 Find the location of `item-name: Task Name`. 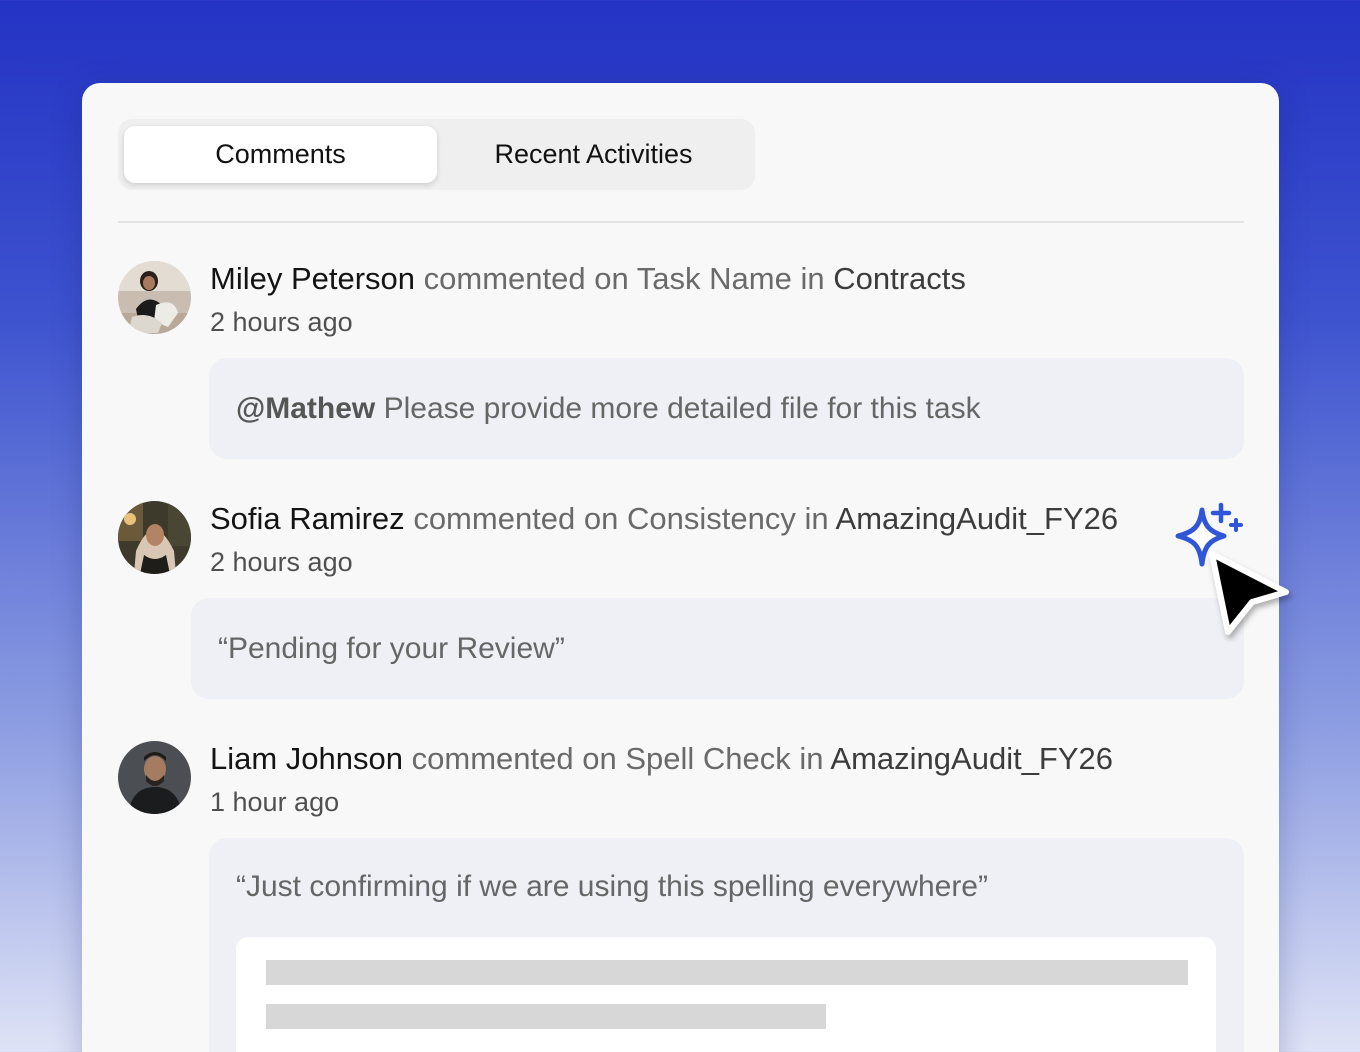

item-name: Task Name is located at coordinates (714, 278).